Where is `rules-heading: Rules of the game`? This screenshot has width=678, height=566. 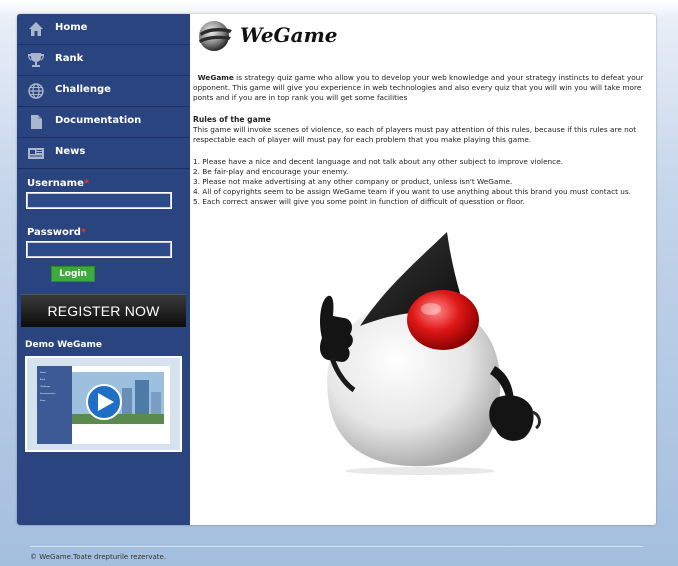
rules-heading: Rules of the game is located at coordinates (232, 119).